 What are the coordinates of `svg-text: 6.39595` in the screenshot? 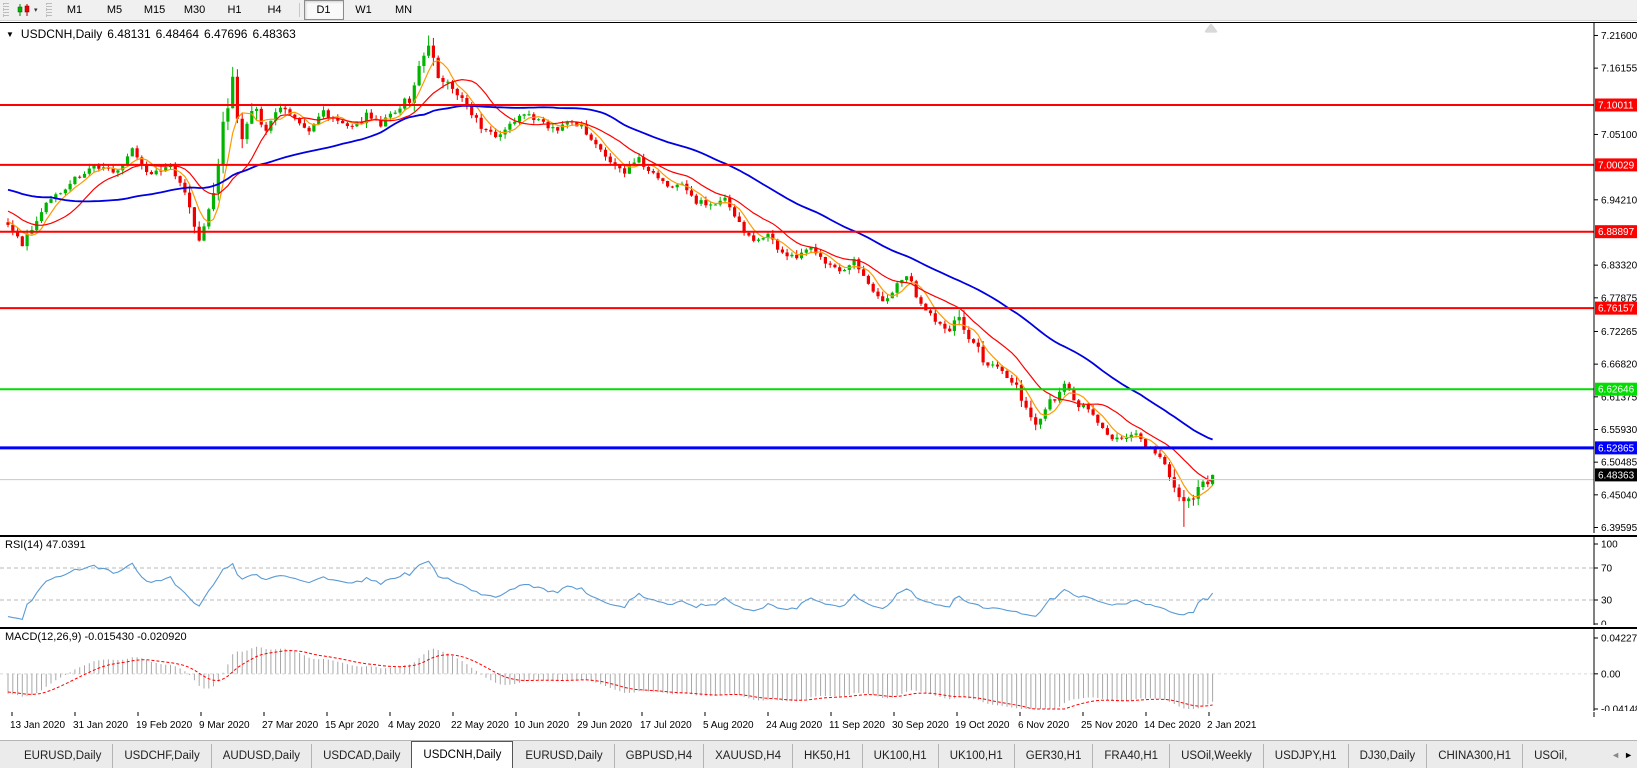 It's located at (1619, 528).